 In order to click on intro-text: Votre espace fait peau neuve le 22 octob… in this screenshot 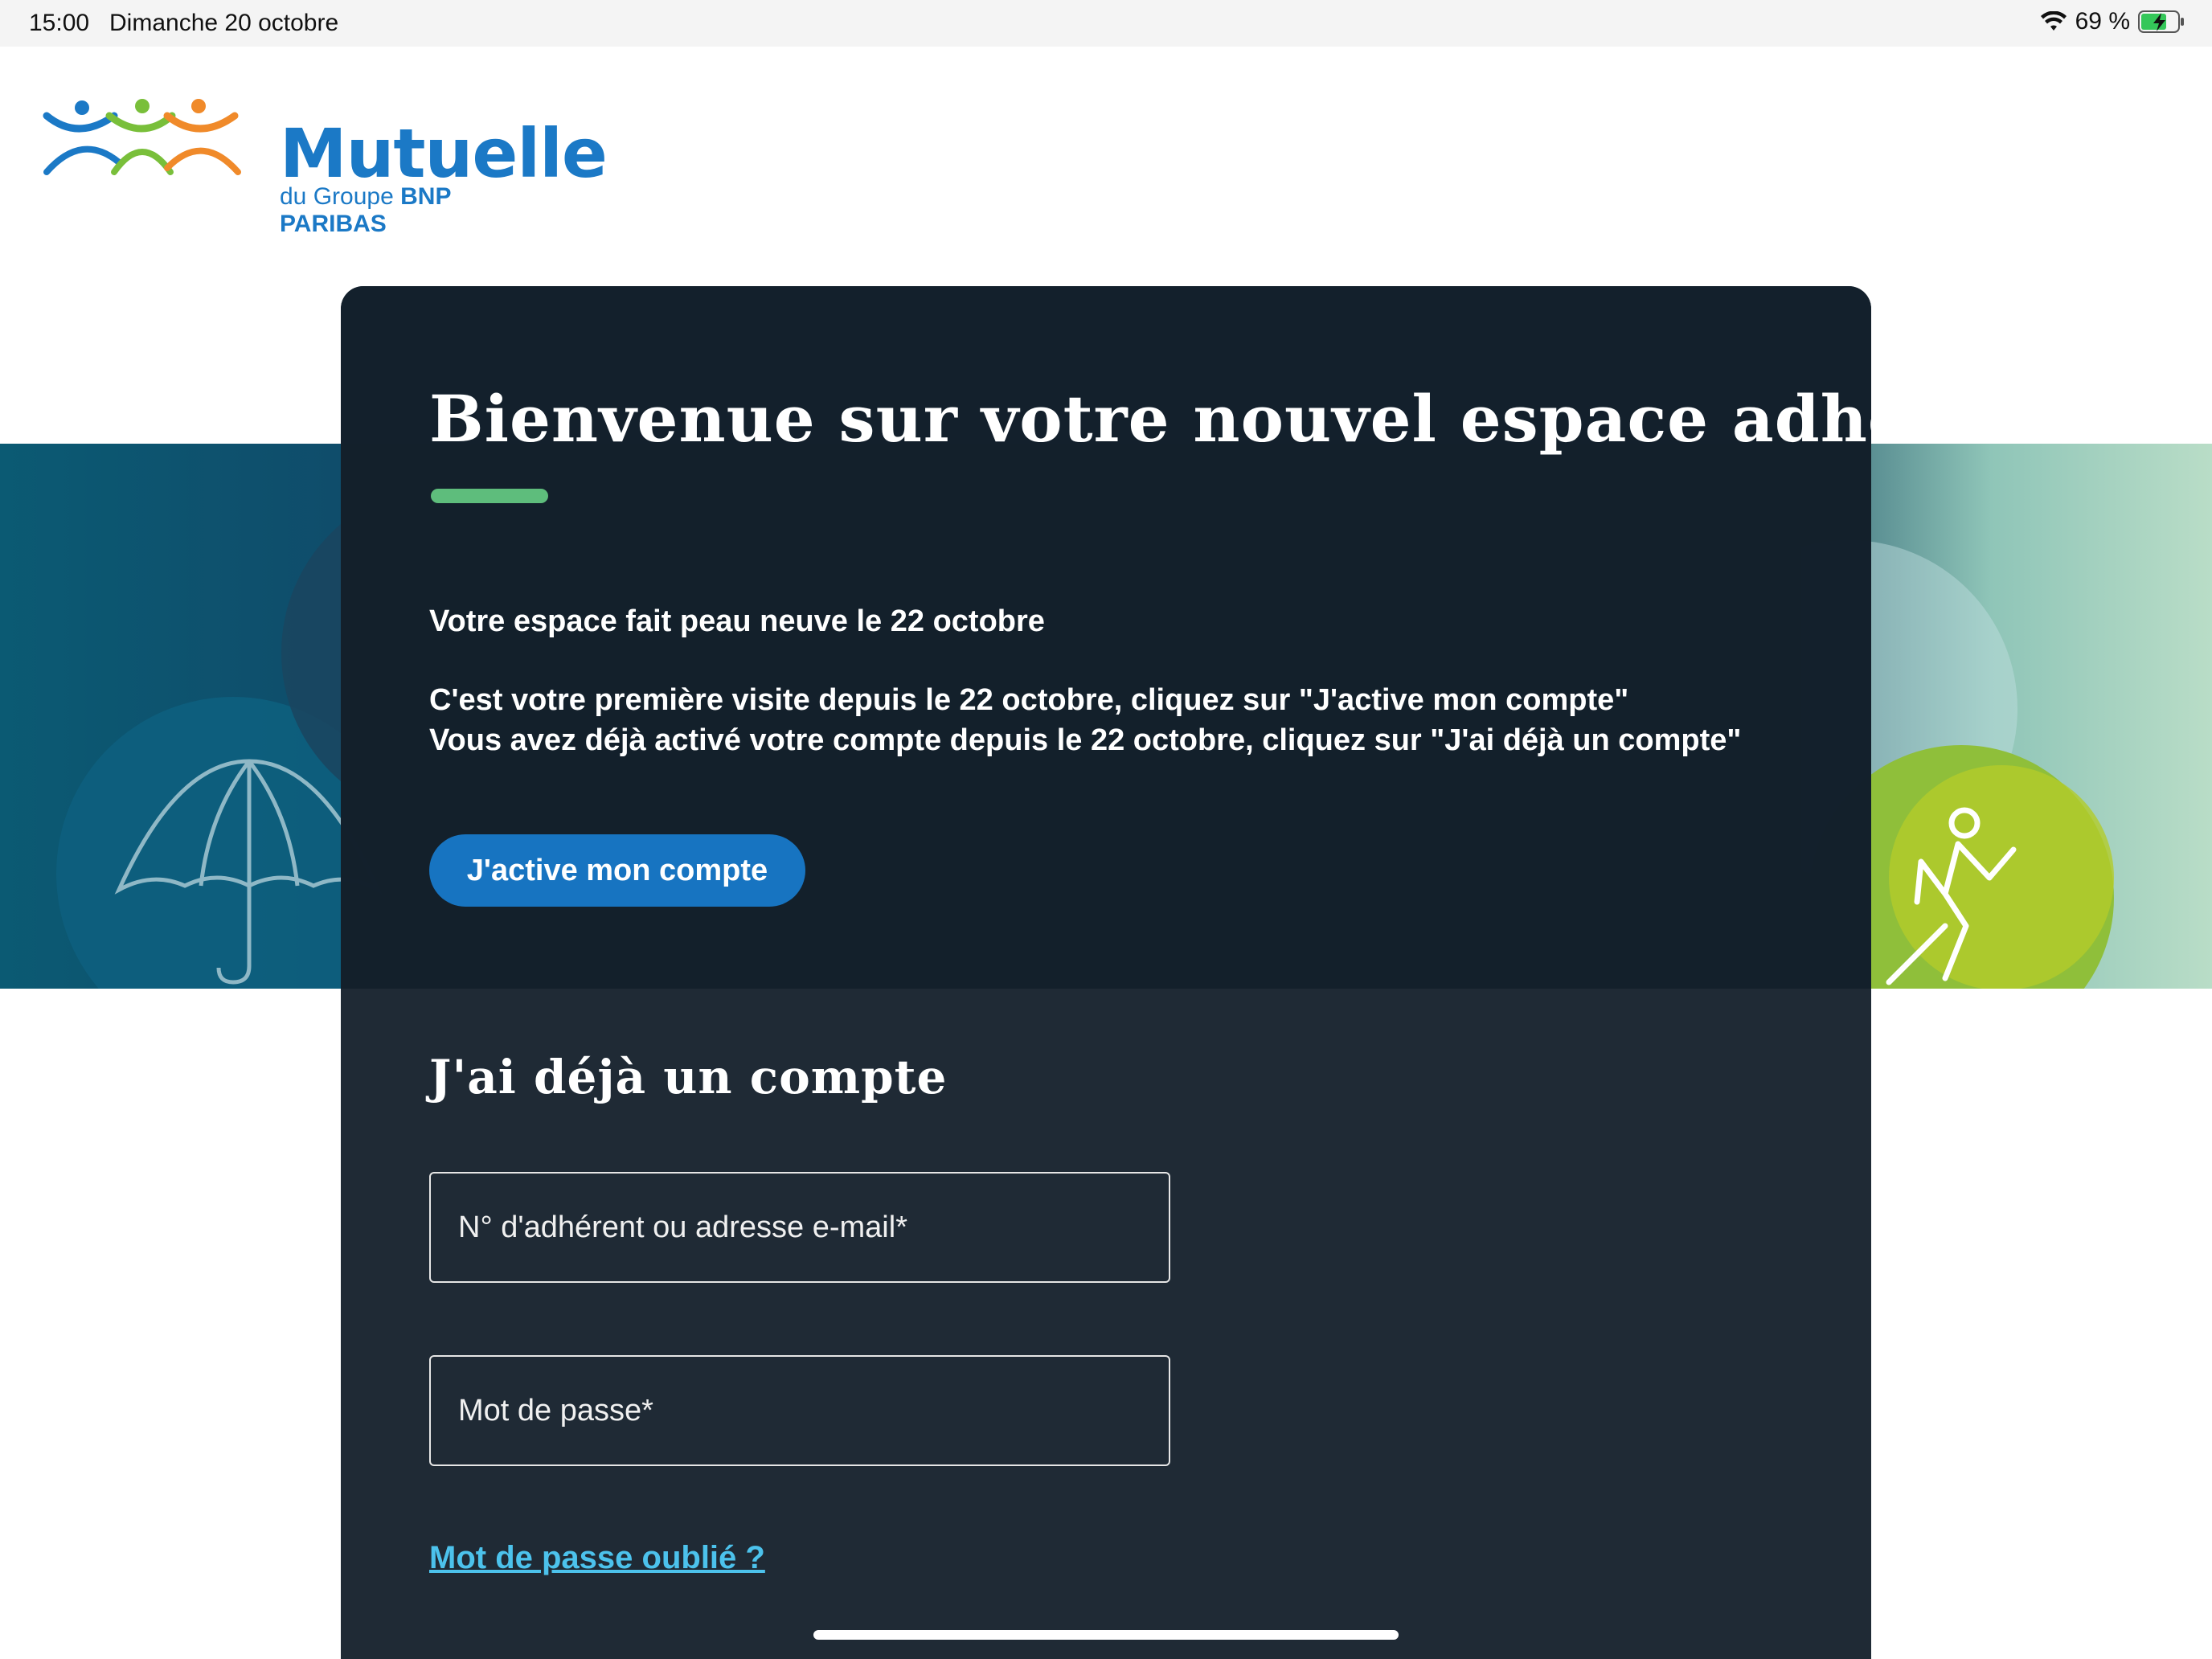, I will do `click(737, 621)`.